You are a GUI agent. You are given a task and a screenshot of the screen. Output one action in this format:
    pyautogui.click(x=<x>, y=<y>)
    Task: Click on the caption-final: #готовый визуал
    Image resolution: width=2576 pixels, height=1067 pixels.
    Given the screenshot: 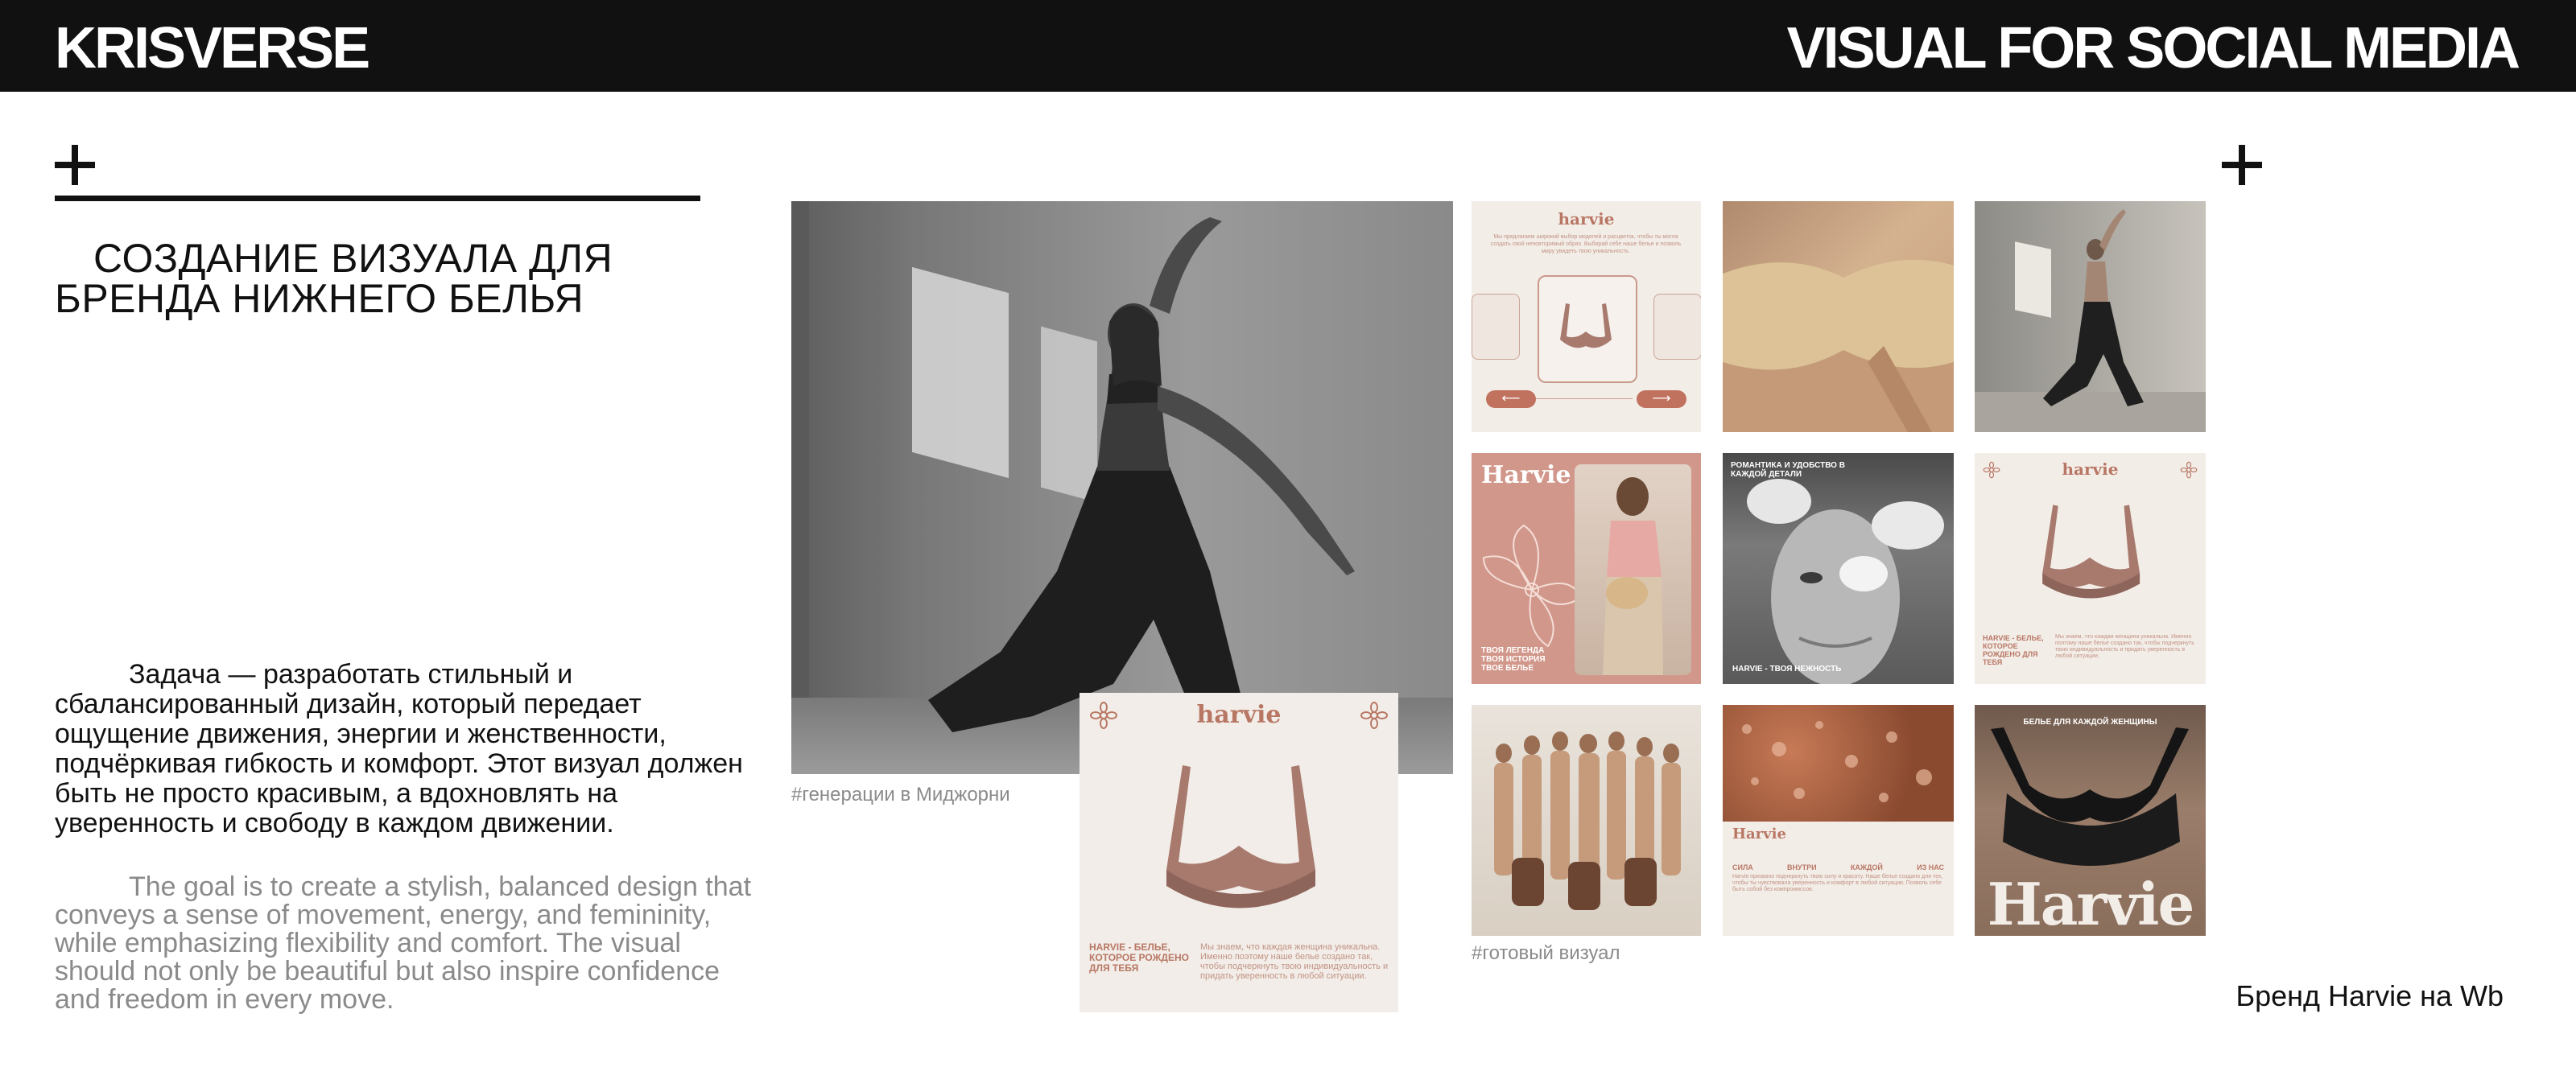 What is the action you would take?
    pyautogui.click(x=1546, y=953)
    